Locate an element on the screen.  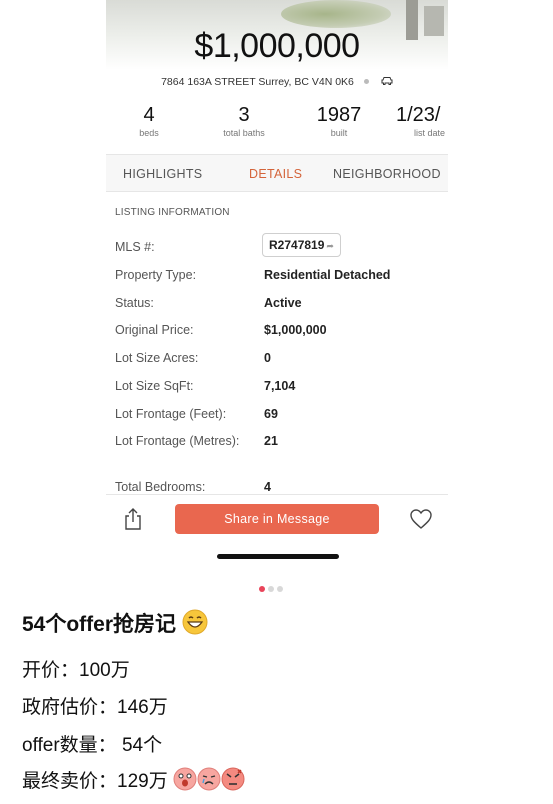
stat-label: beds is located at coordinates (149, 133).